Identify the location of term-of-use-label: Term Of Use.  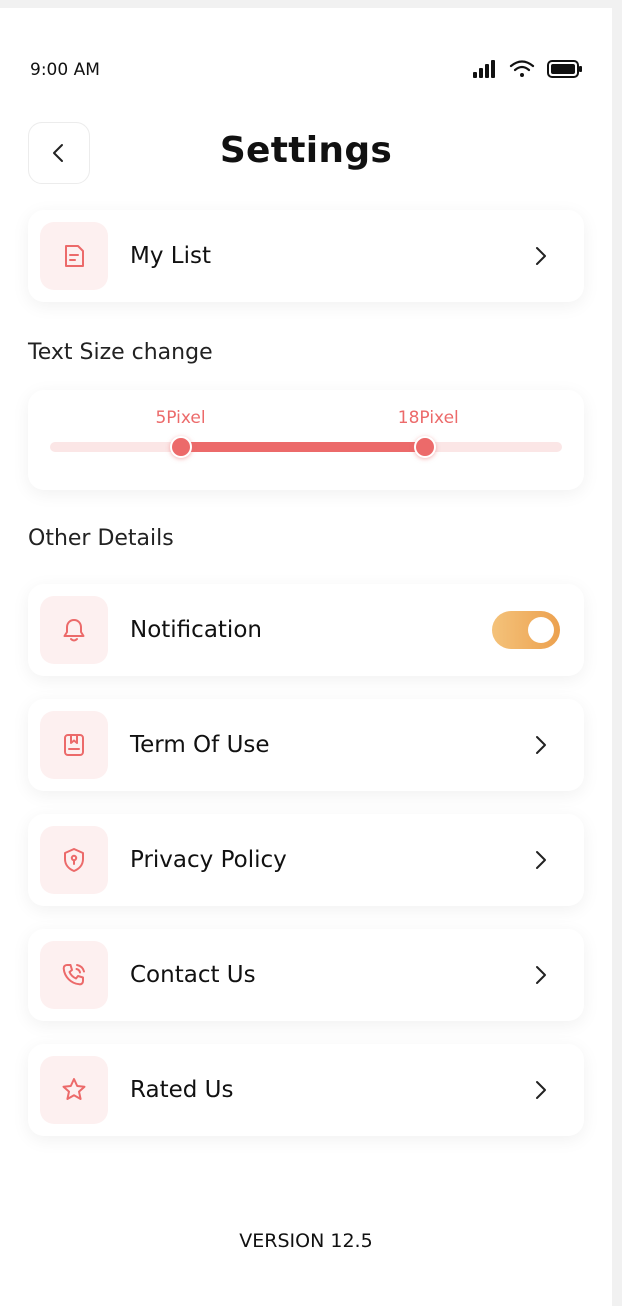
(200, 745).